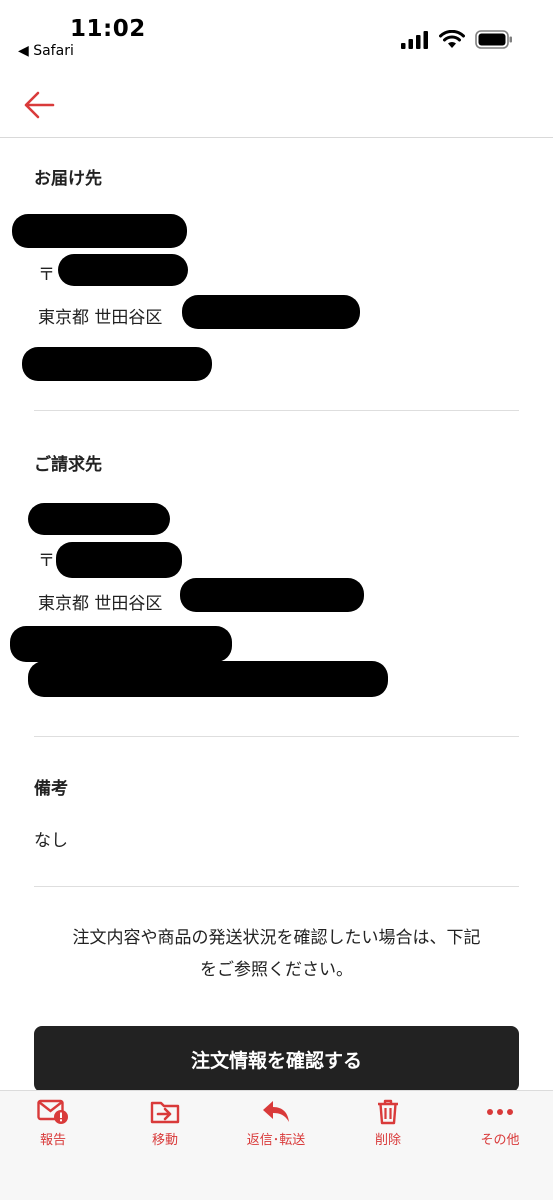  Describe the element at coordinates (276, 176) in the screenshot. I see `shipping-section: お届け先` at that location.